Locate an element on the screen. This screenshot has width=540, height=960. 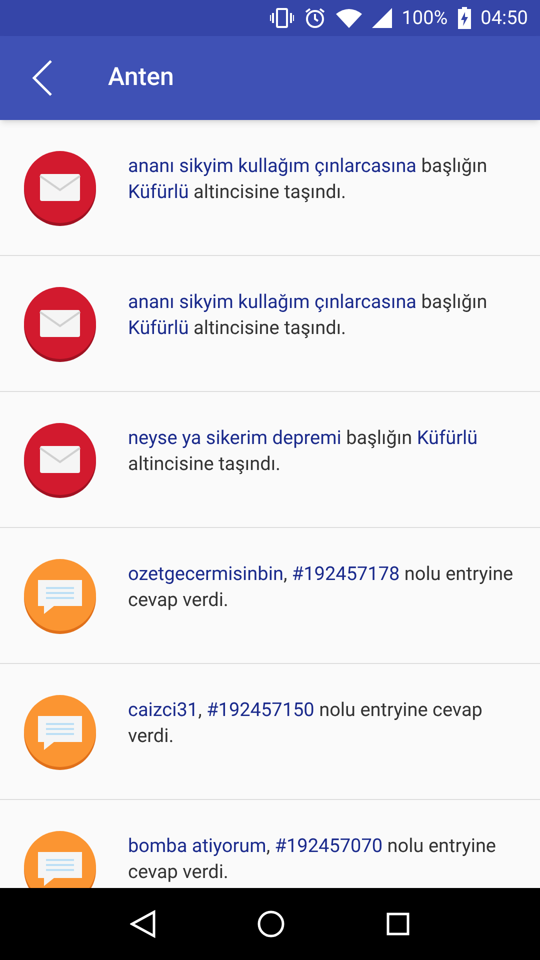
notification-item: neyse ya sikerim depremi başlığın Küfürlü altincisine taşındı. is located at coordinates (270, 460).